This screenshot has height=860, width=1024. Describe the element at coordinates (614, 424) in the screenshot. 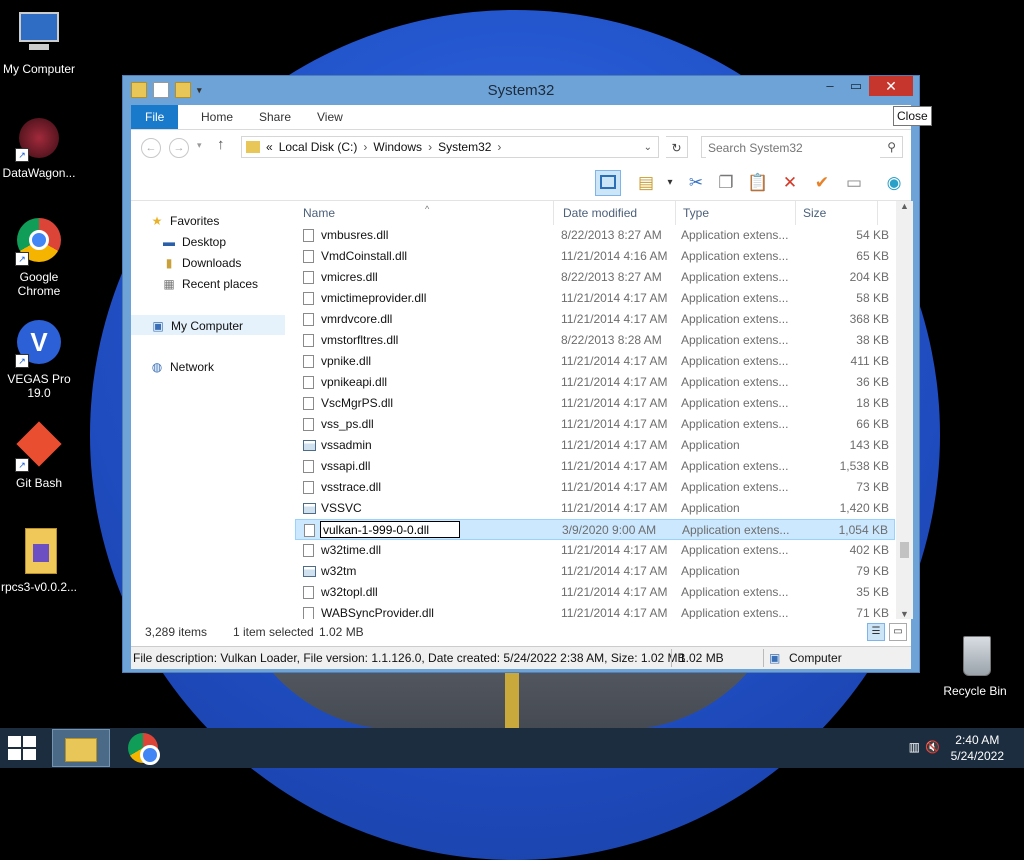

I see `file-date: 11/21/2014 4:17 AM` at that location.